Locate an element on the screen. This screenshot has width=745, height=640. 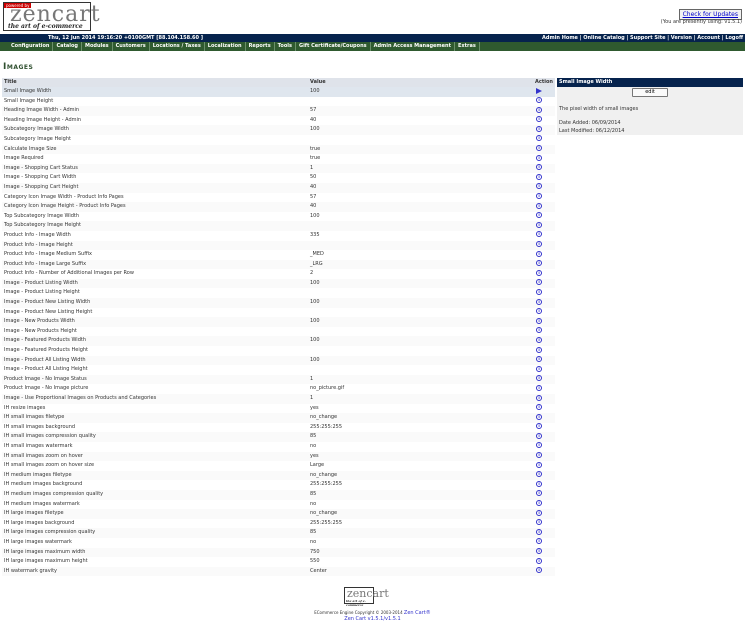
table-row: Image - Featured Products Height i is located at coordinates (278, 351).